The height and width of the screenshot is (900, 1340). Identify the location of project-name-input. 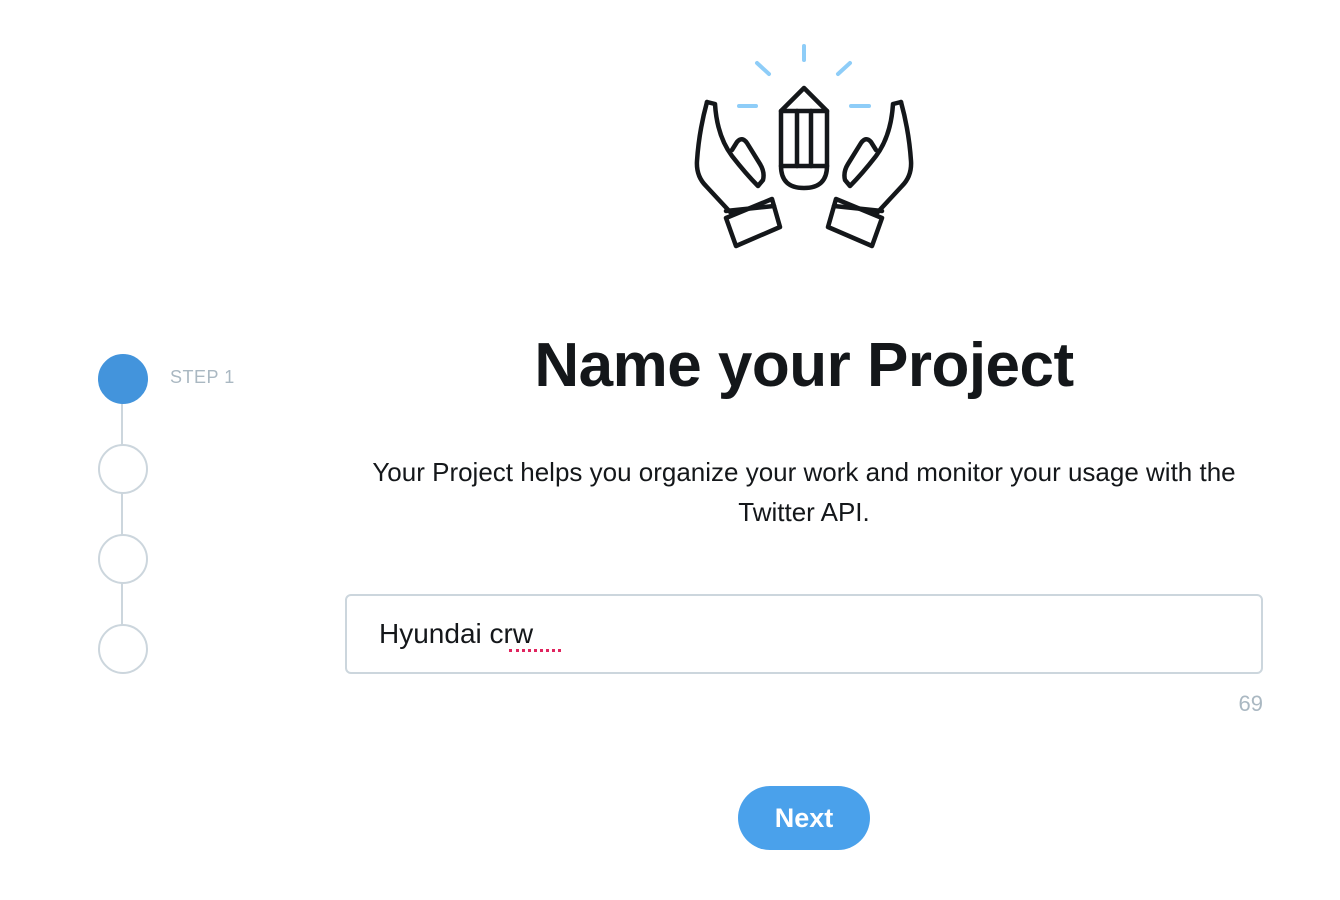
(804, 634).